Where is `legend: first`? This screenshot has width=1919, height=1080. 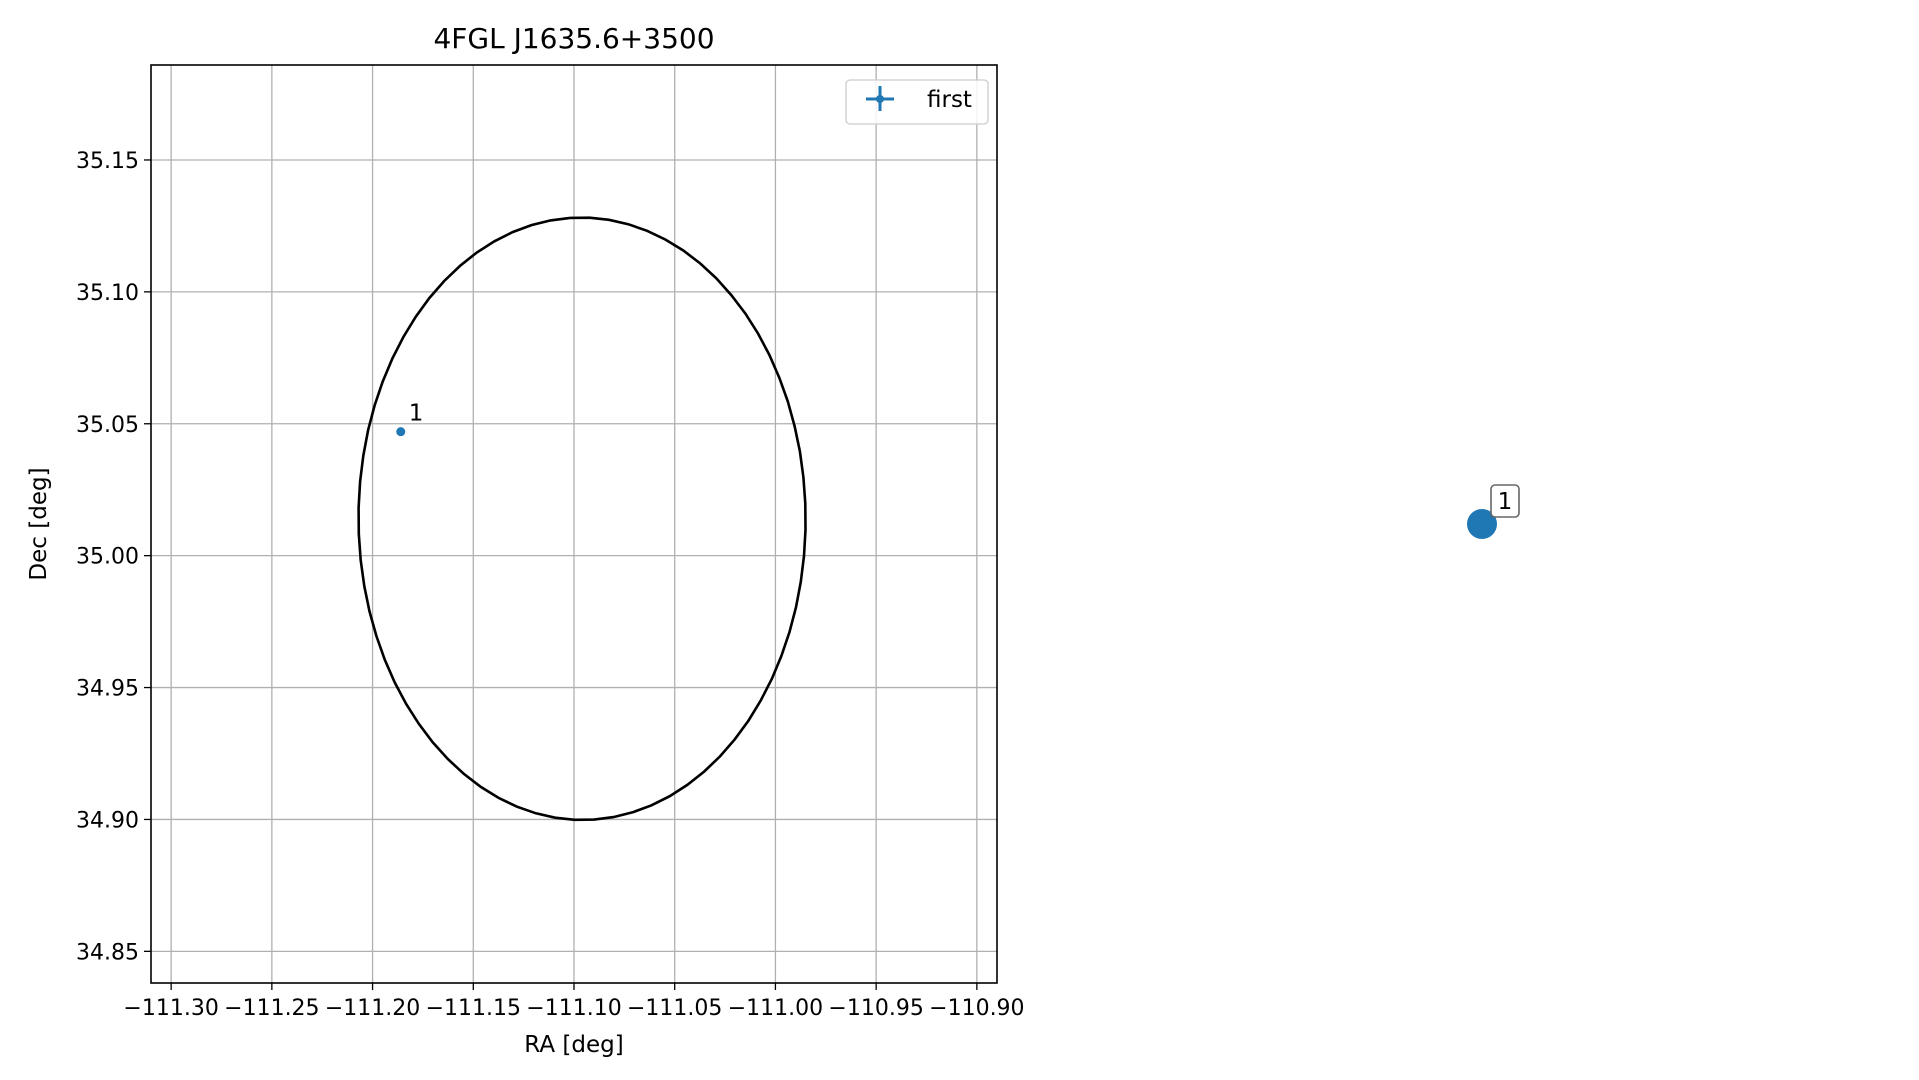 legend: first is located at coordinates (917, 102).